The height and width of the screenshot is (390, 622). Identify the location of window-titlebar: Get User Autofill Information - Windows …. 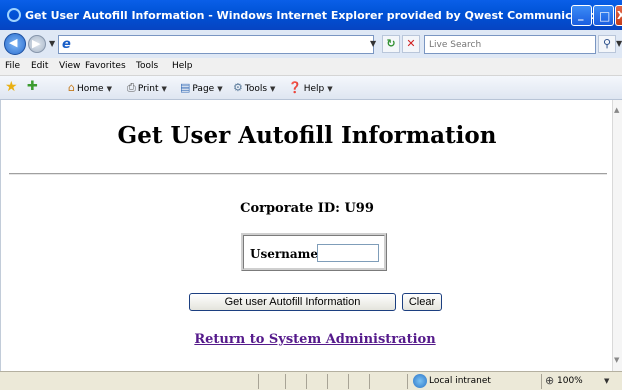
(311, 15).